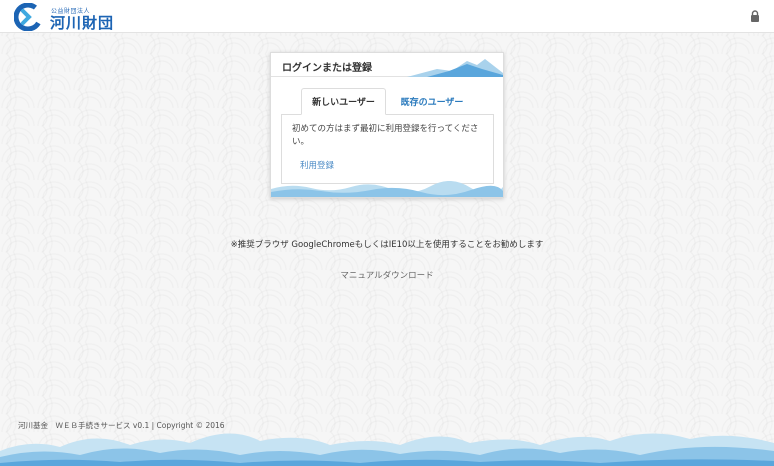 Image resolution: width=774 pixels, height=466 pixels. Describe the element at coordinates (755, 16) in the screenshot. I see `lock-icon` at that location.